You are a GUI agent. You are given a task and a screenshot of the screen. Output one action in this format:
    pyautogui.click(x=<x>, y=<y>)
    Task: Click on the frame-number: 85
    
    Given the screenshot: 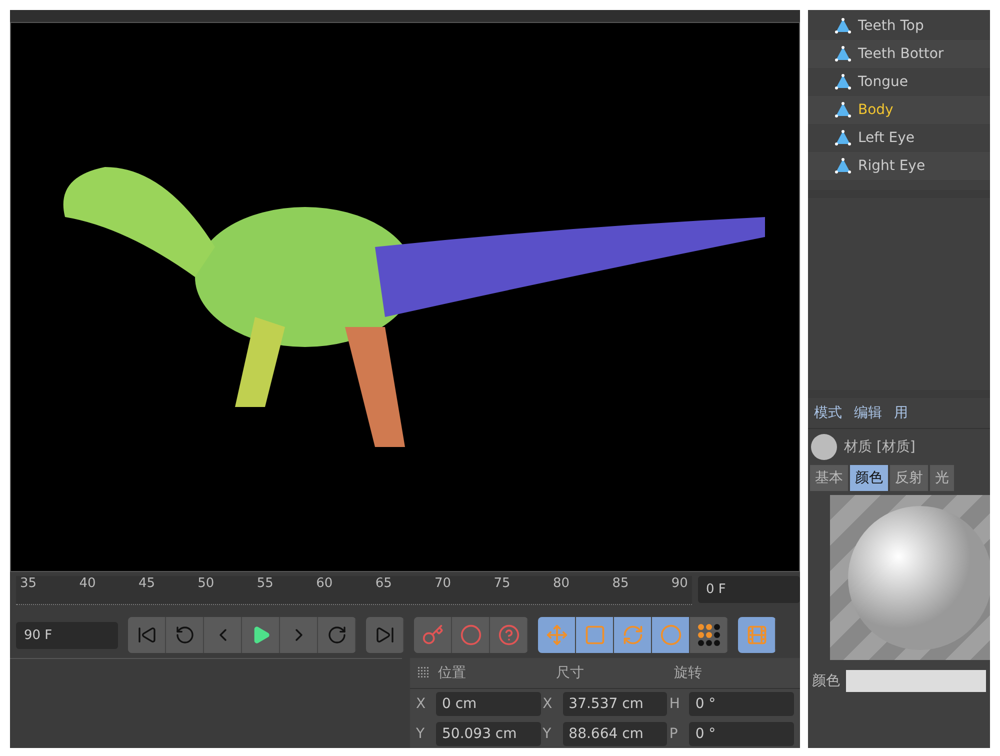 What is the action you would take?
    pyautogui.click(x=620, y=584)
    